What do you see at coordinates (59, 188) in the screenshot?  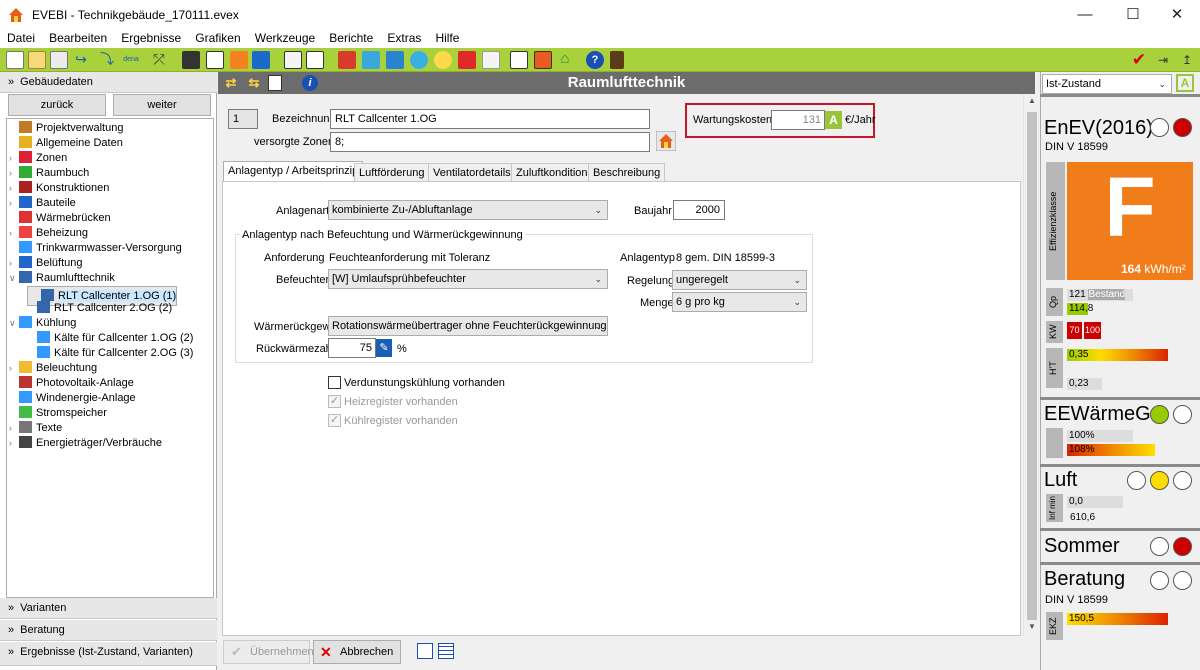 I see `tree-item: › Konstruktionen` at bounding box center [59, 188].